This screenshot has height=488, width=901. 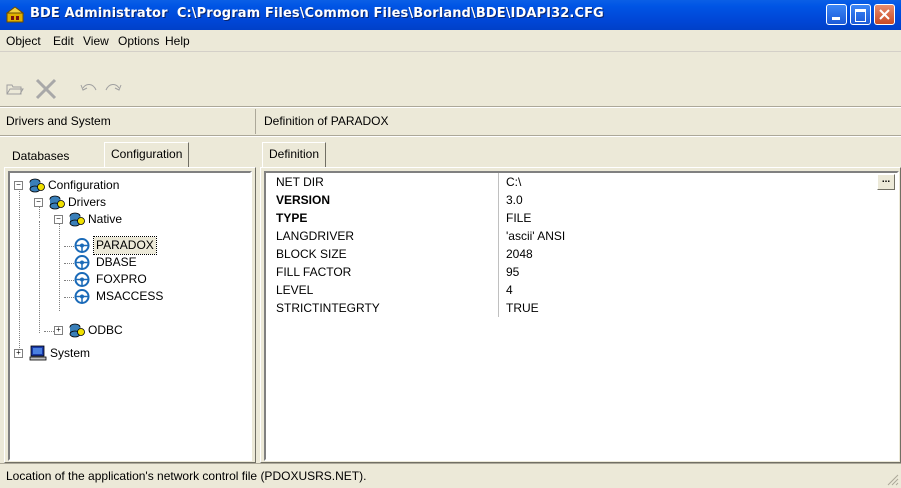 I want to click on bde-app-icon, so click(x=15, y=14).